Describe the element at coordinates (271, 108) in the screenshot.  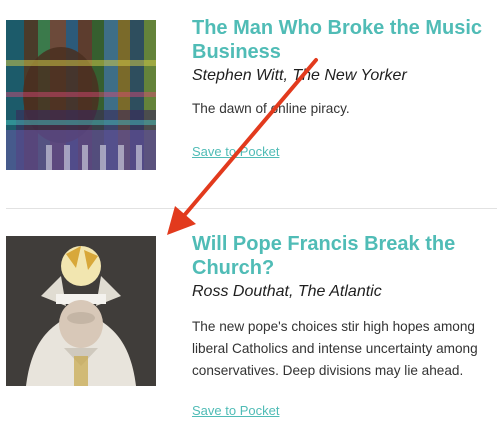
I see `article-excerpt: The dawn of online piracy.` at that location.